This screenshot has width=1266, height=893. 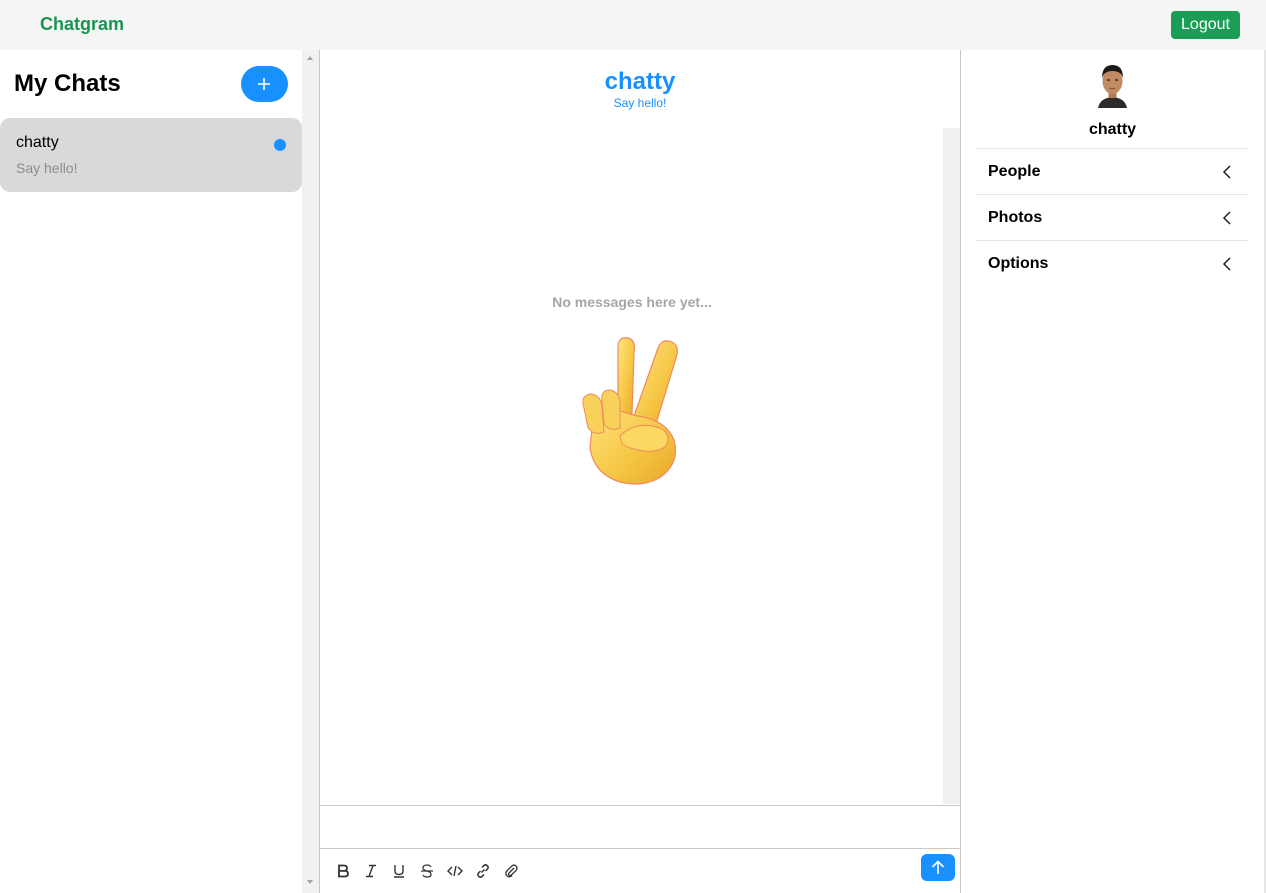 What do you see at coordinates (633, 25) in the screenshot?
I see `top-bar: Chatgram Logout` at bounding box center [633, 25].